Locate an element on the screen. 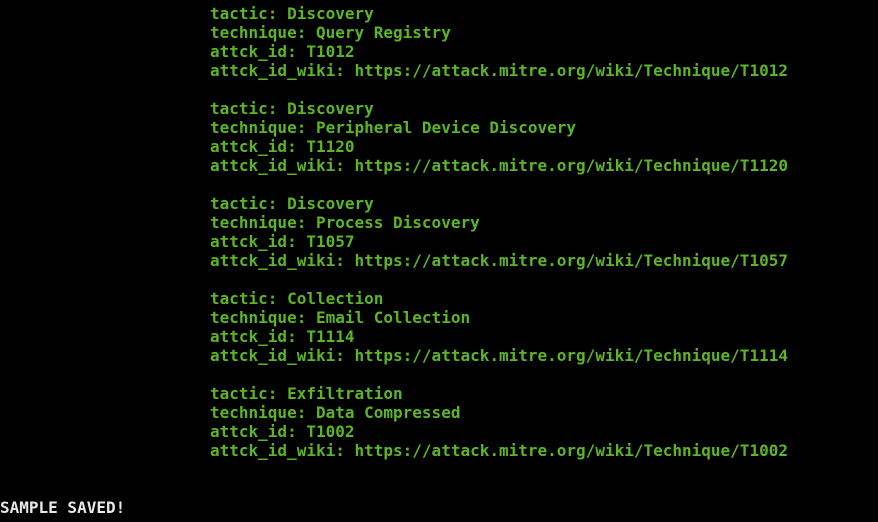 This screenshot has width=878, height=522. technique-line: technique: Data Compressed is located at coordinates (335, 412).